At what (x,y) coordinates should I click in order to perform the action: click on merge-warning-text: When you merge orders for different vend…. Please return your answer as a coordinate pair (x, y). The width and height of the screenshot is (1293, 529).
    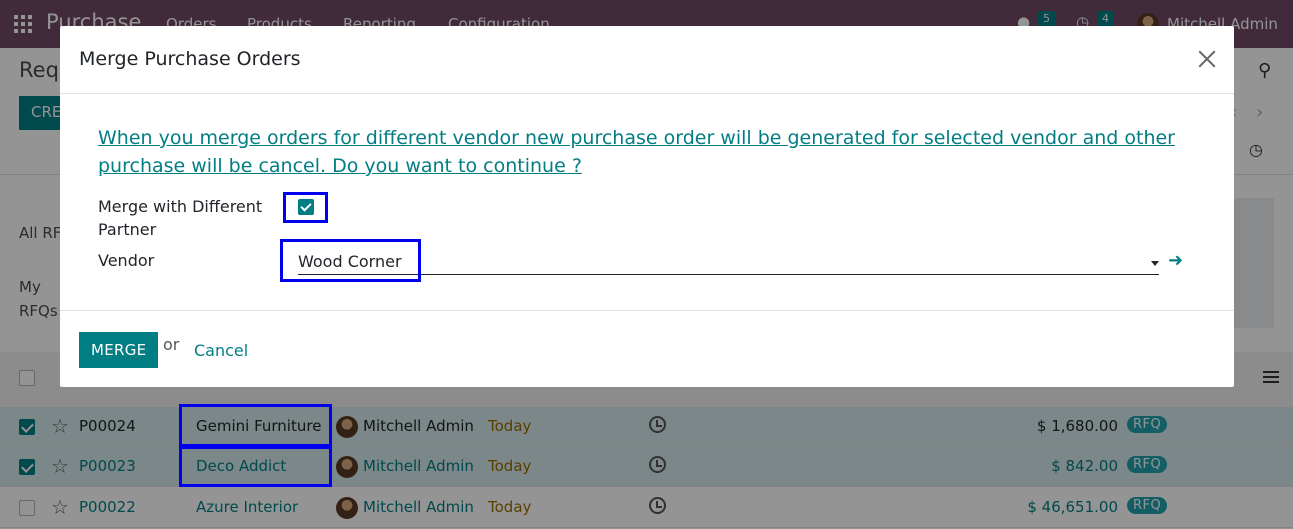
    Looking at the image, I should click on (636, 152).